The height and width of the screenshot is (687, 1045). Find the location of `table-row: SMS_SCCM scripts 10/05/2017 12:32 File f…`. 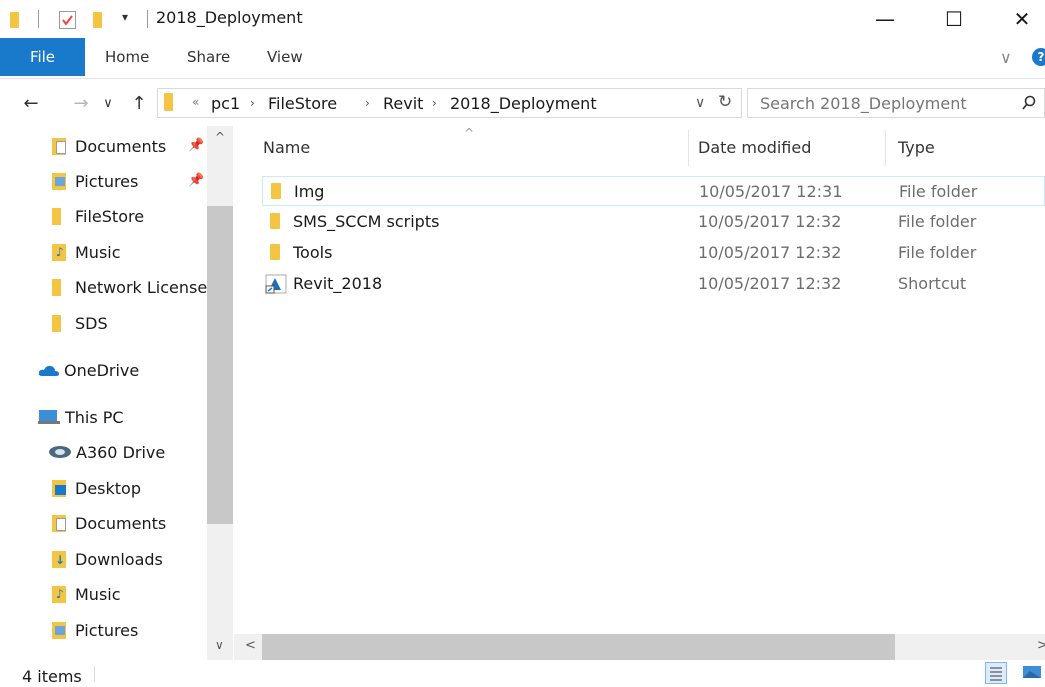

table-row: SMS_SCCM scripts 10/05/2017 12:32 File f… is located at coordinates (653, 222).